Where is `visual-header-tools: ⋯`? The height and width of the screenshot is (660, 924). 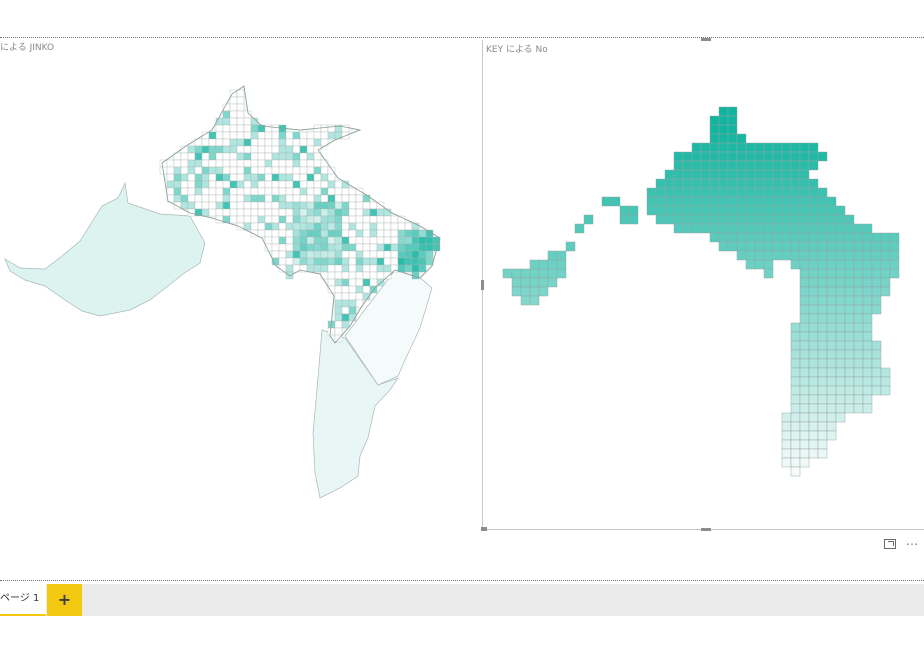 visual-header-tools: ⋯ is located at coordinates (901, 544).